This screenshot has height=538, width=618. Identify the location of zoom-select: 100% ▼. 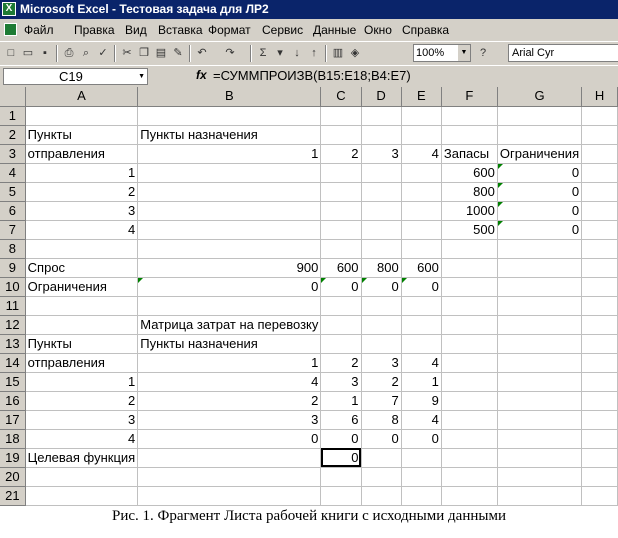
(442, 53).